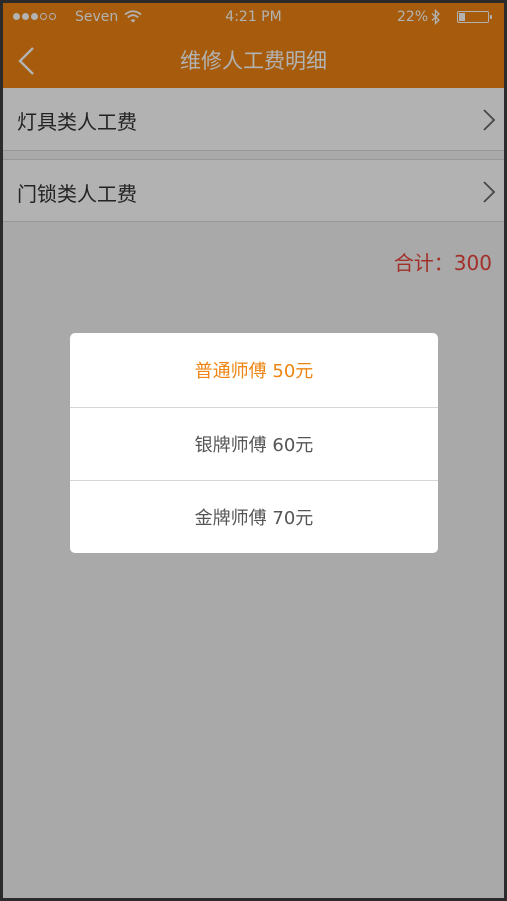 Image resolution: width=507 pixels, height=901 pixels. I want to click on option-gold-technician: 金牌师傅 70元, so click(254, 517).